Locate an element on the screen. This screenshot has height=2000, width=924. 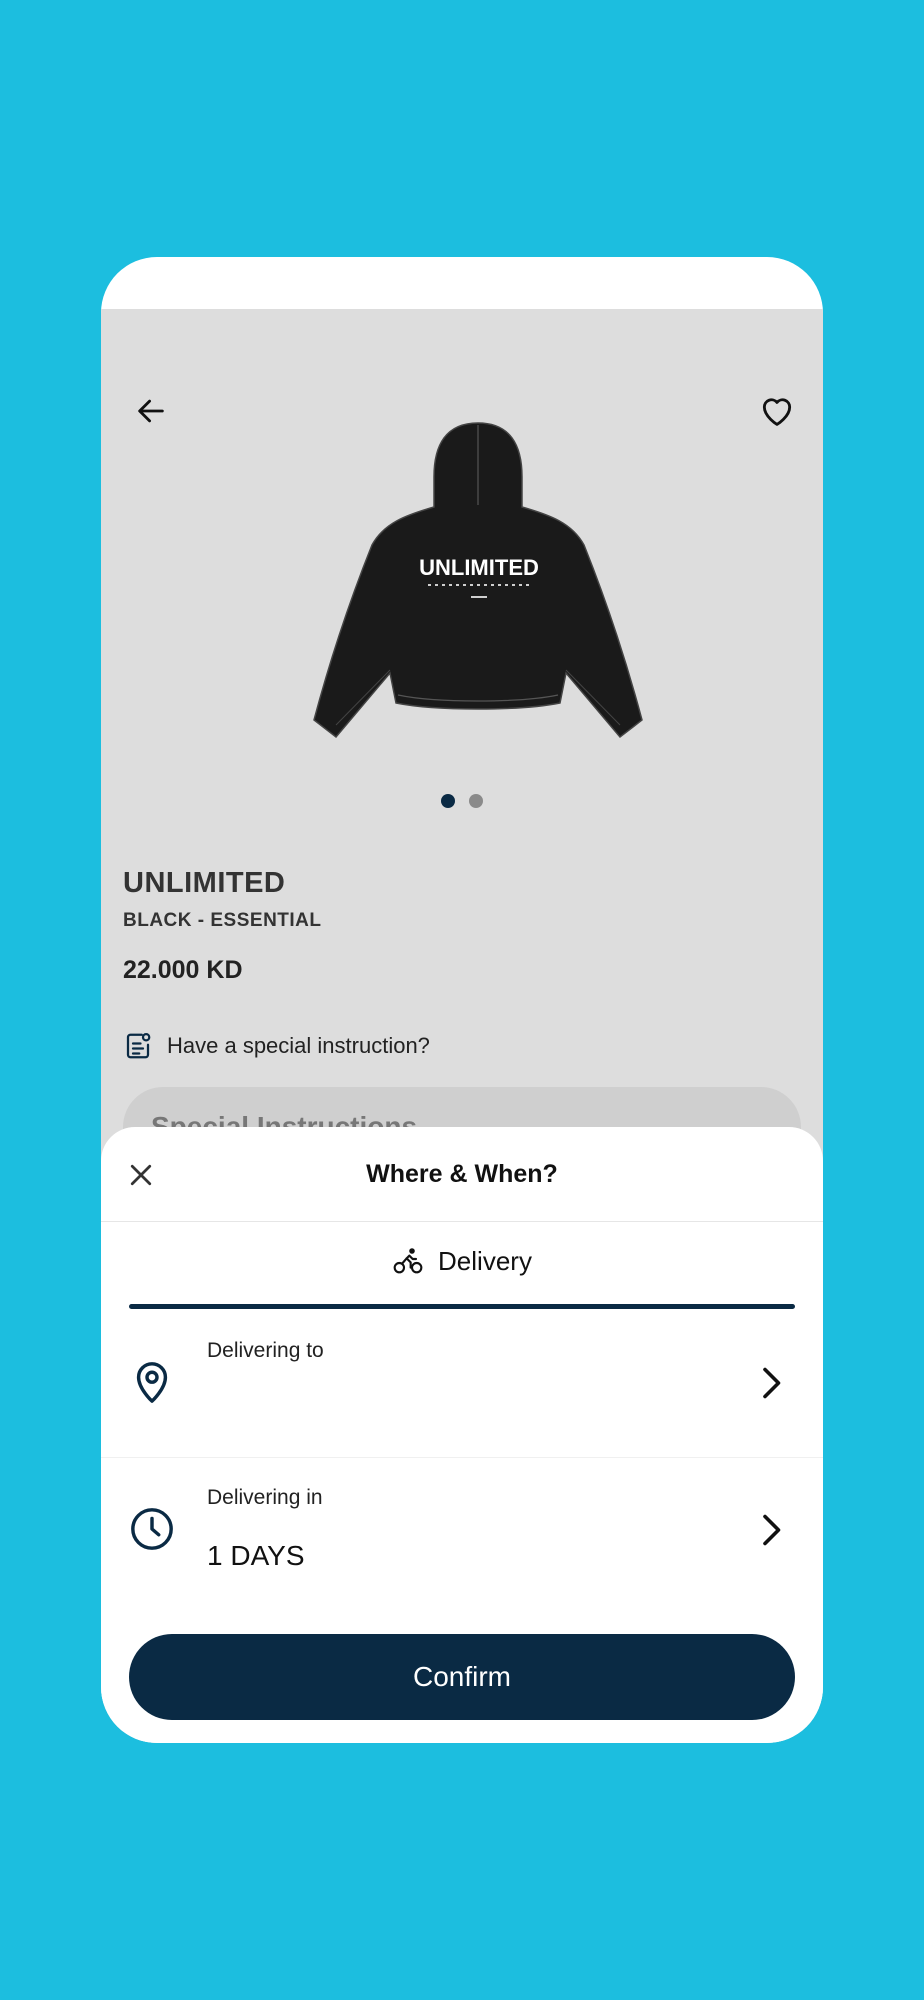
back-button is located at coordinates (151, 411).